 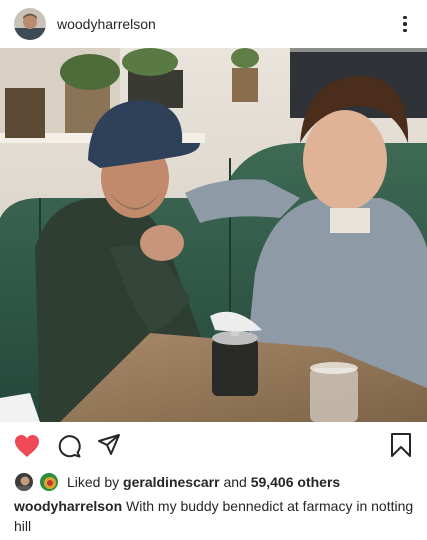 I want to click on user-avatar-icon, so click(x=30, y=24).